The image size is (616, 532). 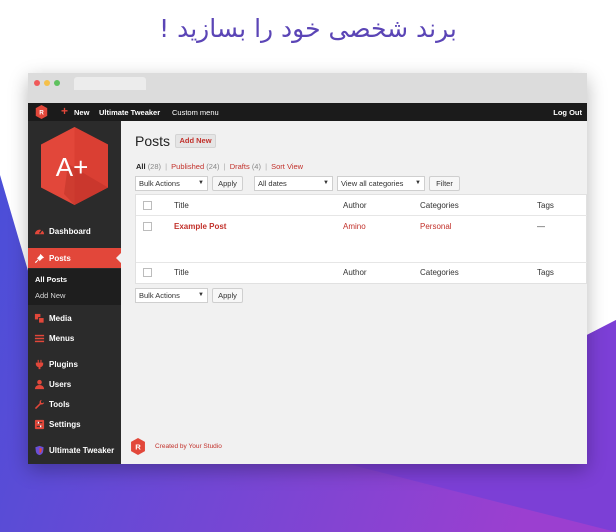 What do you see at coordinates (444, 183) in the screenshot?
I see `filter-button: Filter` at bounding box center [444, 183].